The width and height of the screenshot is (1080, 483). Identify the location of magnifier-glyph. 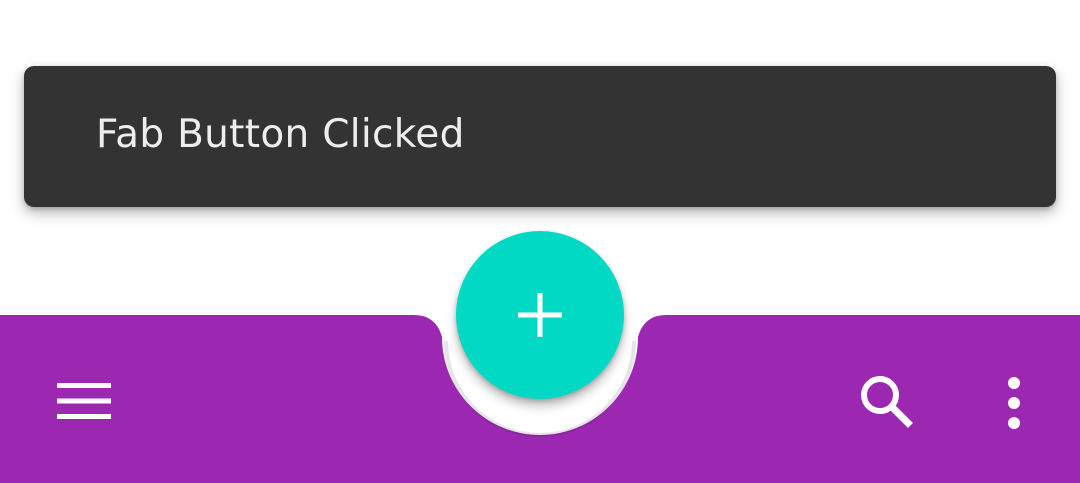
(887, 402).